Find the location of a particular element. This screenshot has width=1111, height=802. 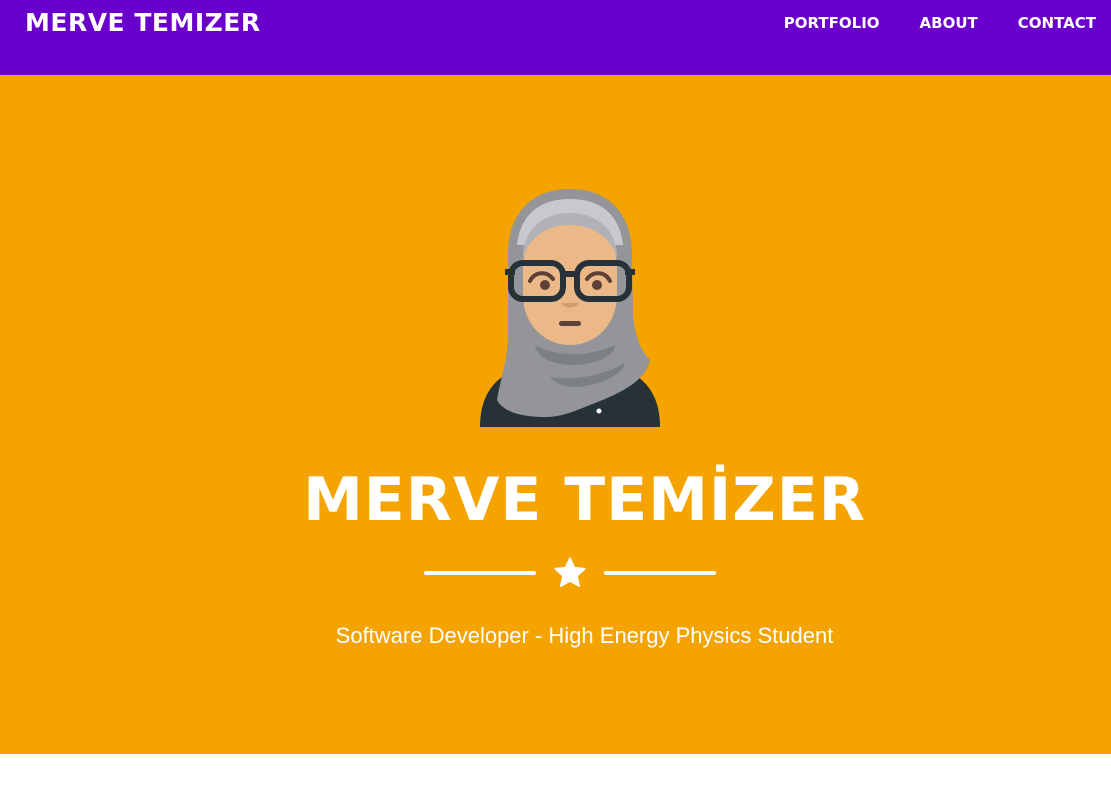

nav-links: PORTFOLIO ABOUT CONTACT is located at coordinates (940, 23).